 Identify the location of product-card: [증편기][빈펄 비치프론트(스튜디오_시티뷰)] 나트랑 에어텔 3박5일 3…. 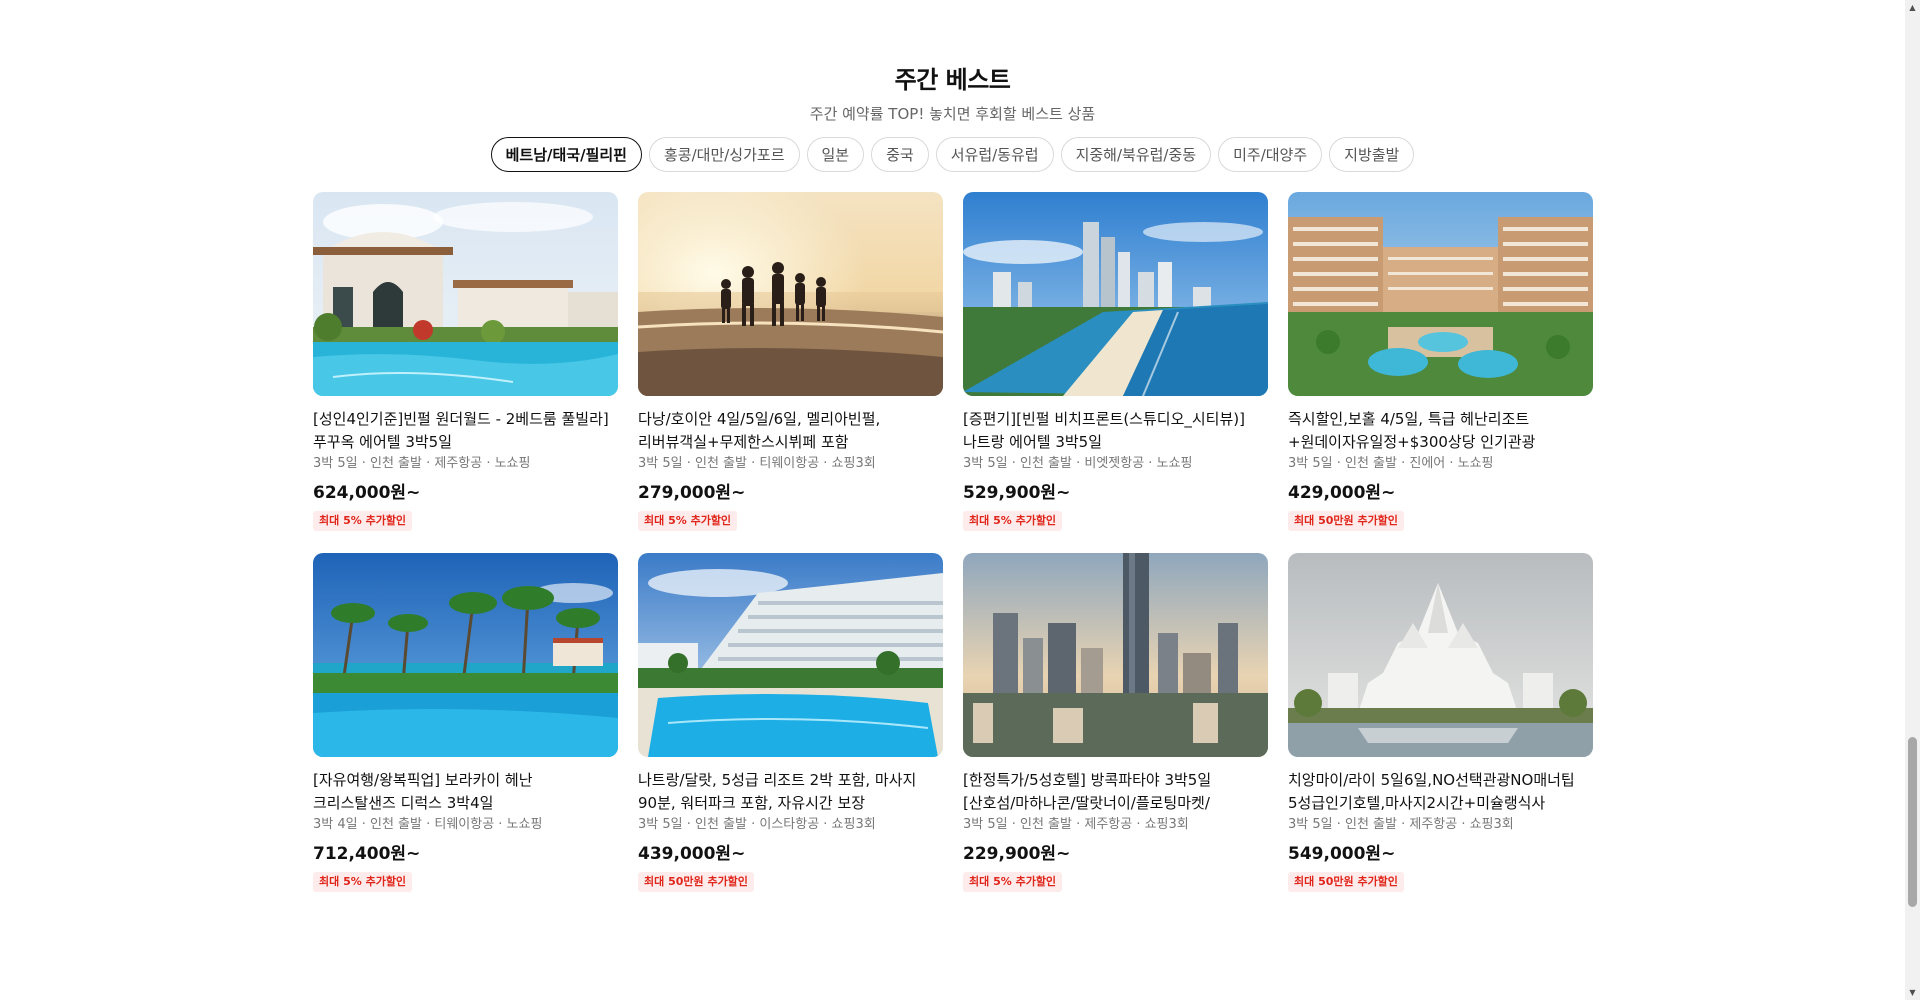
(1115, 362).